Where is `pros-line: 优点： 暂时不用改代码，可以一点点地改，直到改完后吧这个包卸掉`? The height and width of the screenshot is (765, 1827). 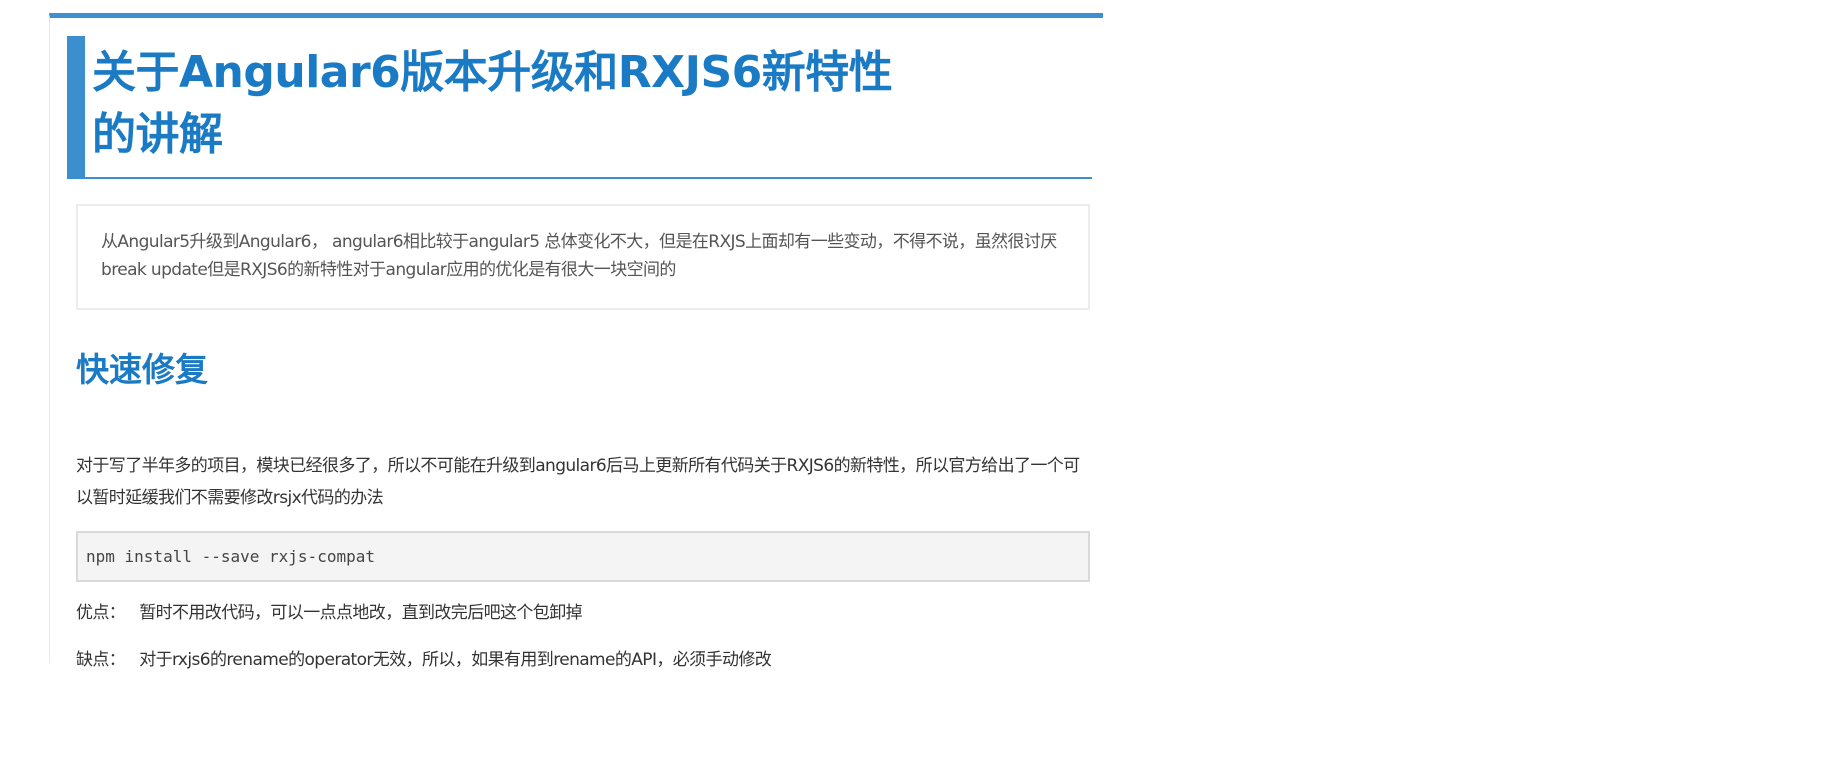
pros-line: 优点： 暂时不用改代码，可以一点点地改，直到改完后吧这个包卸掉 is located at coordinates (329, 613).